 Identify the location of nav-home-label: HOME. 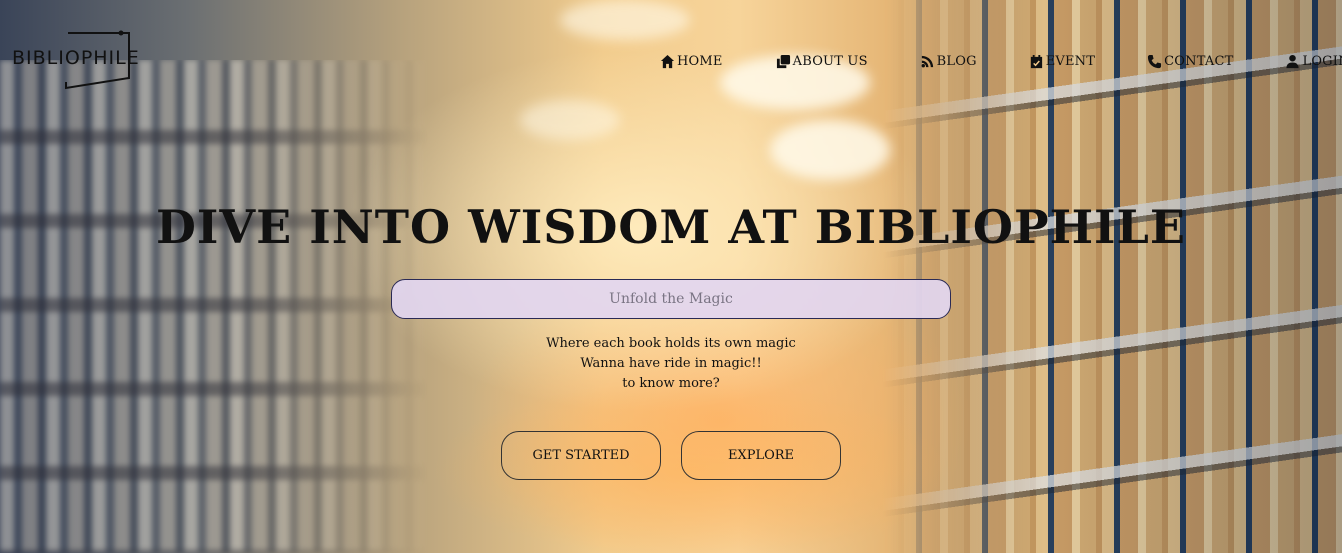
(700, 61).